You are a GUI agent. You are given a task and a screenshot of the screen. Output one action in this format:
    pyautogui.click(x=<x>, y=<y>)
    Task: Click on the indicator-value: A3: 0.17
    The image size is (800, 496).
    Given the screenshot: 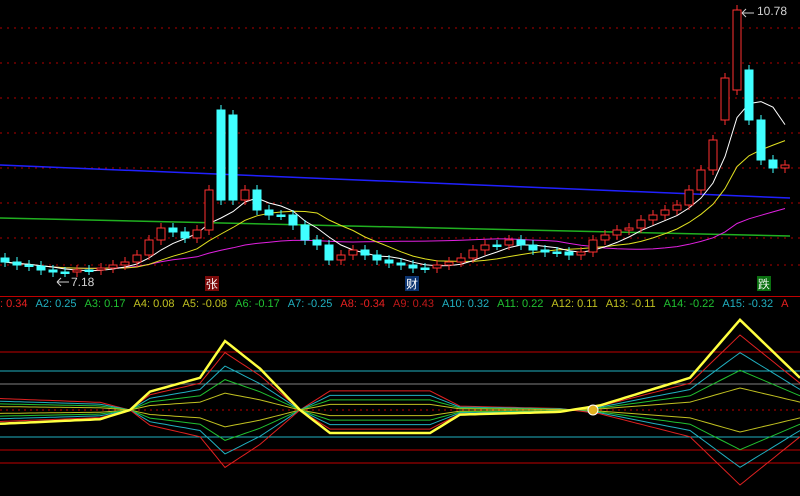 What is the action you would take?
    pyautogui.click(x=105, y=304)
    